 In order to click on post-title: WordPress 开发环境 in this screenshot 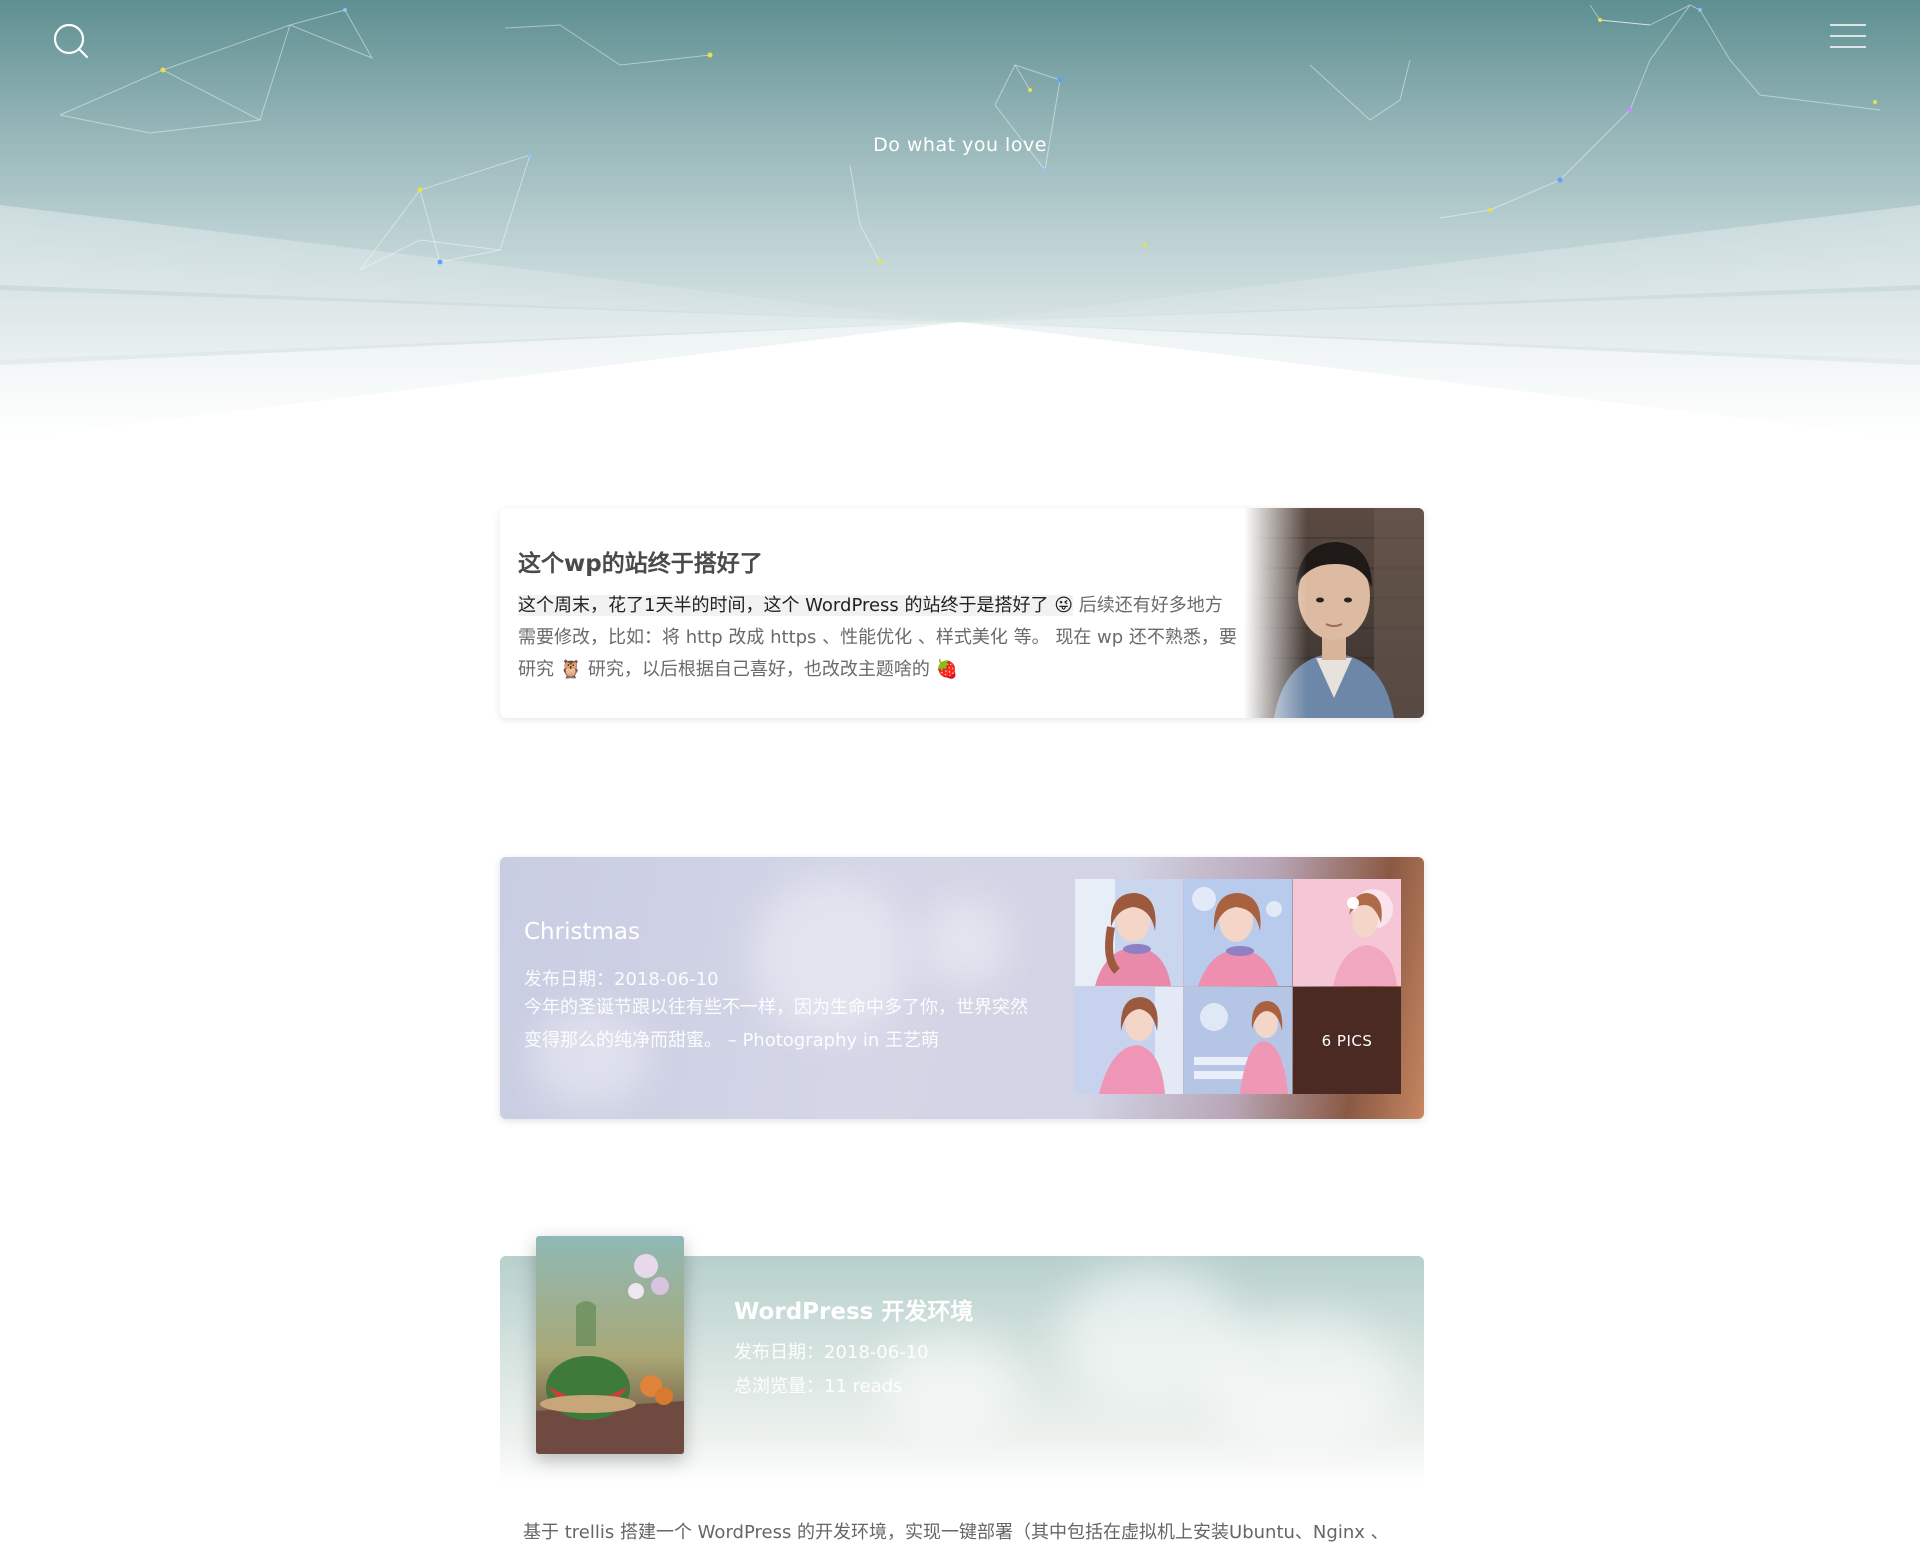, I will do `click(853, 1309)`.